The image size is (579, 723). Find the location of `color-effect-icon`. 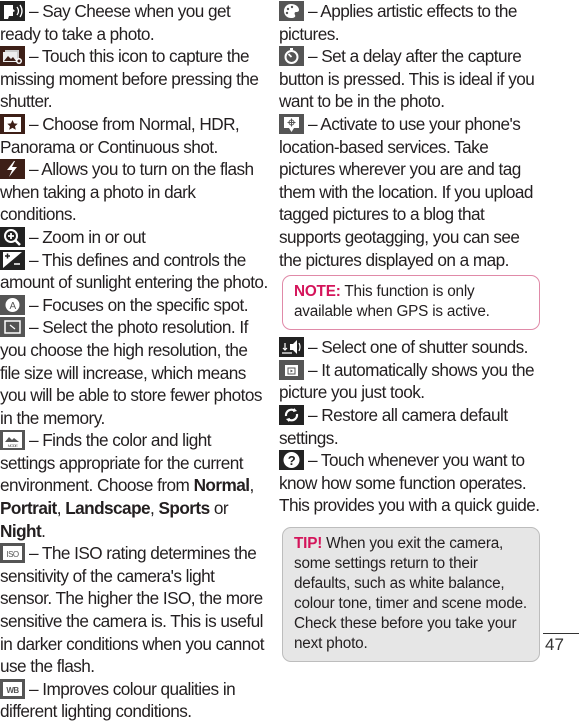

color-effect-icon is located at coordinates (291, 11).